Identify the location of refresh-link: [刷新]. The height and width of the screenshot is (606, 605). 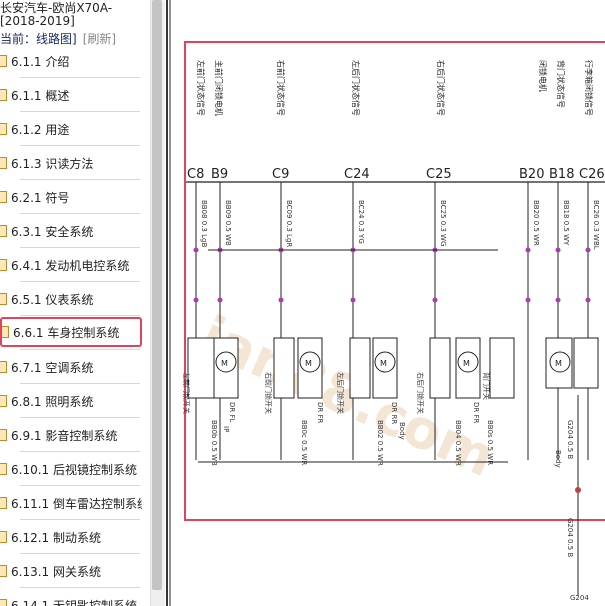
(99, 39).